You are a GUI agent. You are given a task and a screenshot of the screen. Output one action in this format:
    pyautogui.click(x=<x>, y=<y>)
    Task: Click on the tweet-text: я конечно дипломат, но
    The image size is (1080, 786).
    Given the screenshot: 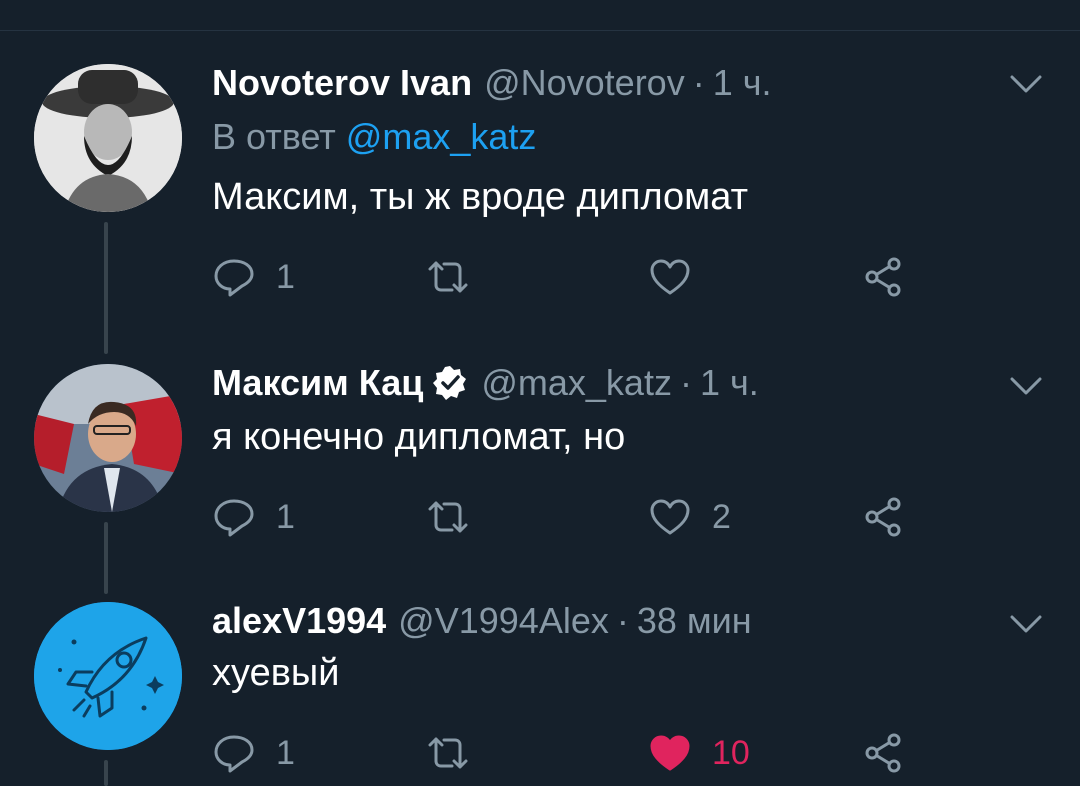 What is the action you would take?
    pyautogui.click(x=419, y=437)
    